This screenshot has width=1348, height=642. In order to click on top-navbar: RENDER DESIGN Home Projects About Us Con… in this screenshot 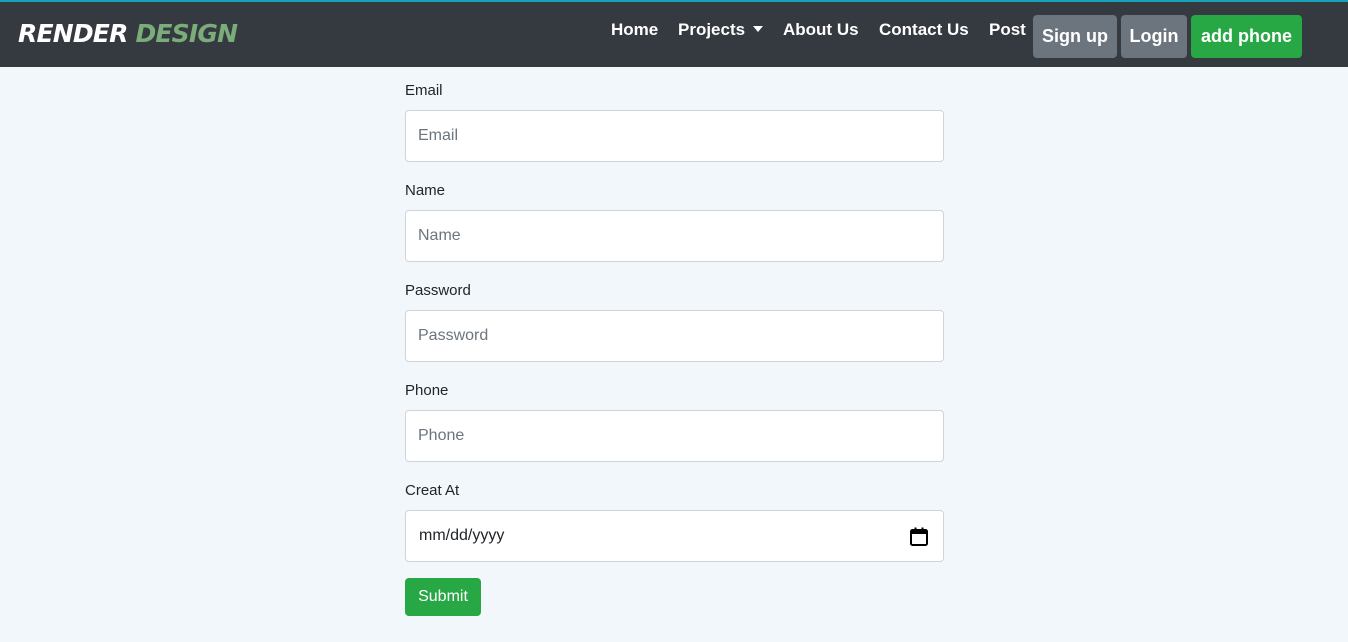, I will do `click(674, 33)`.